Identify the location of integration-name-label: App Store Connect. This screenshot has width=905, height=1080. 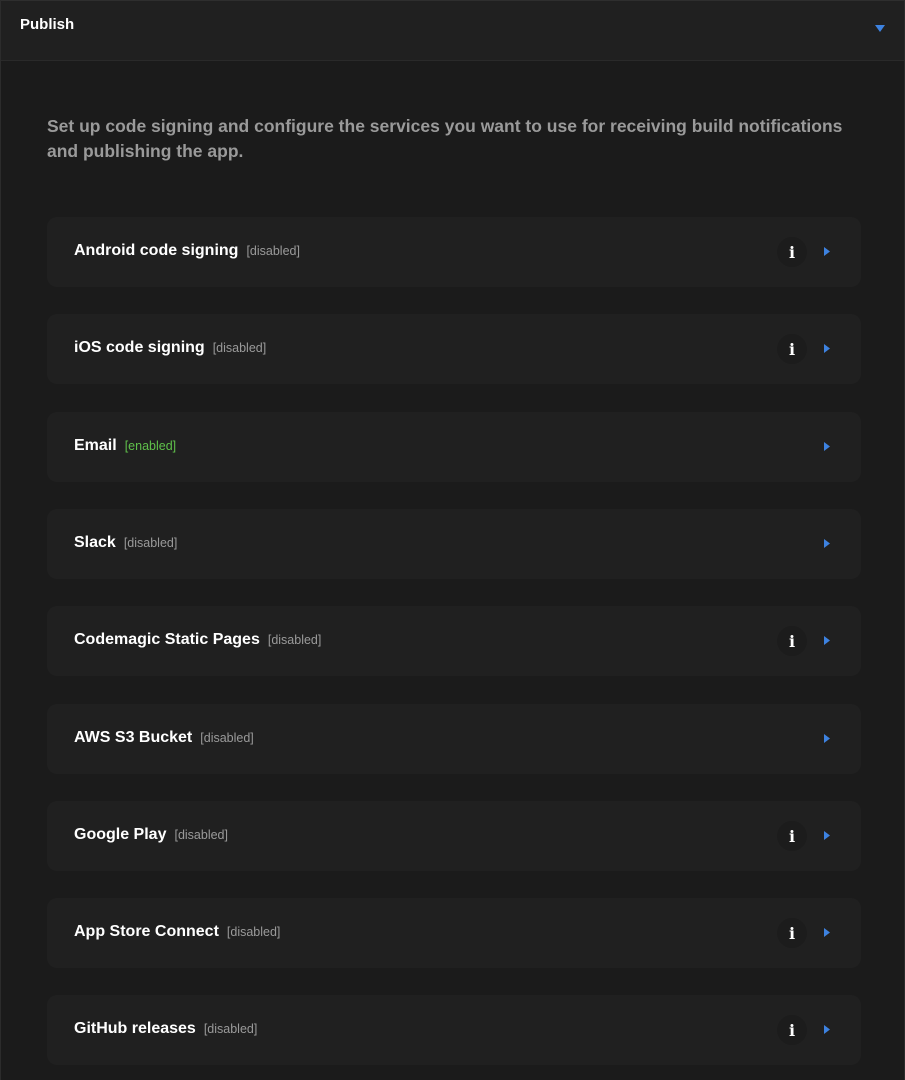
(146, 931).